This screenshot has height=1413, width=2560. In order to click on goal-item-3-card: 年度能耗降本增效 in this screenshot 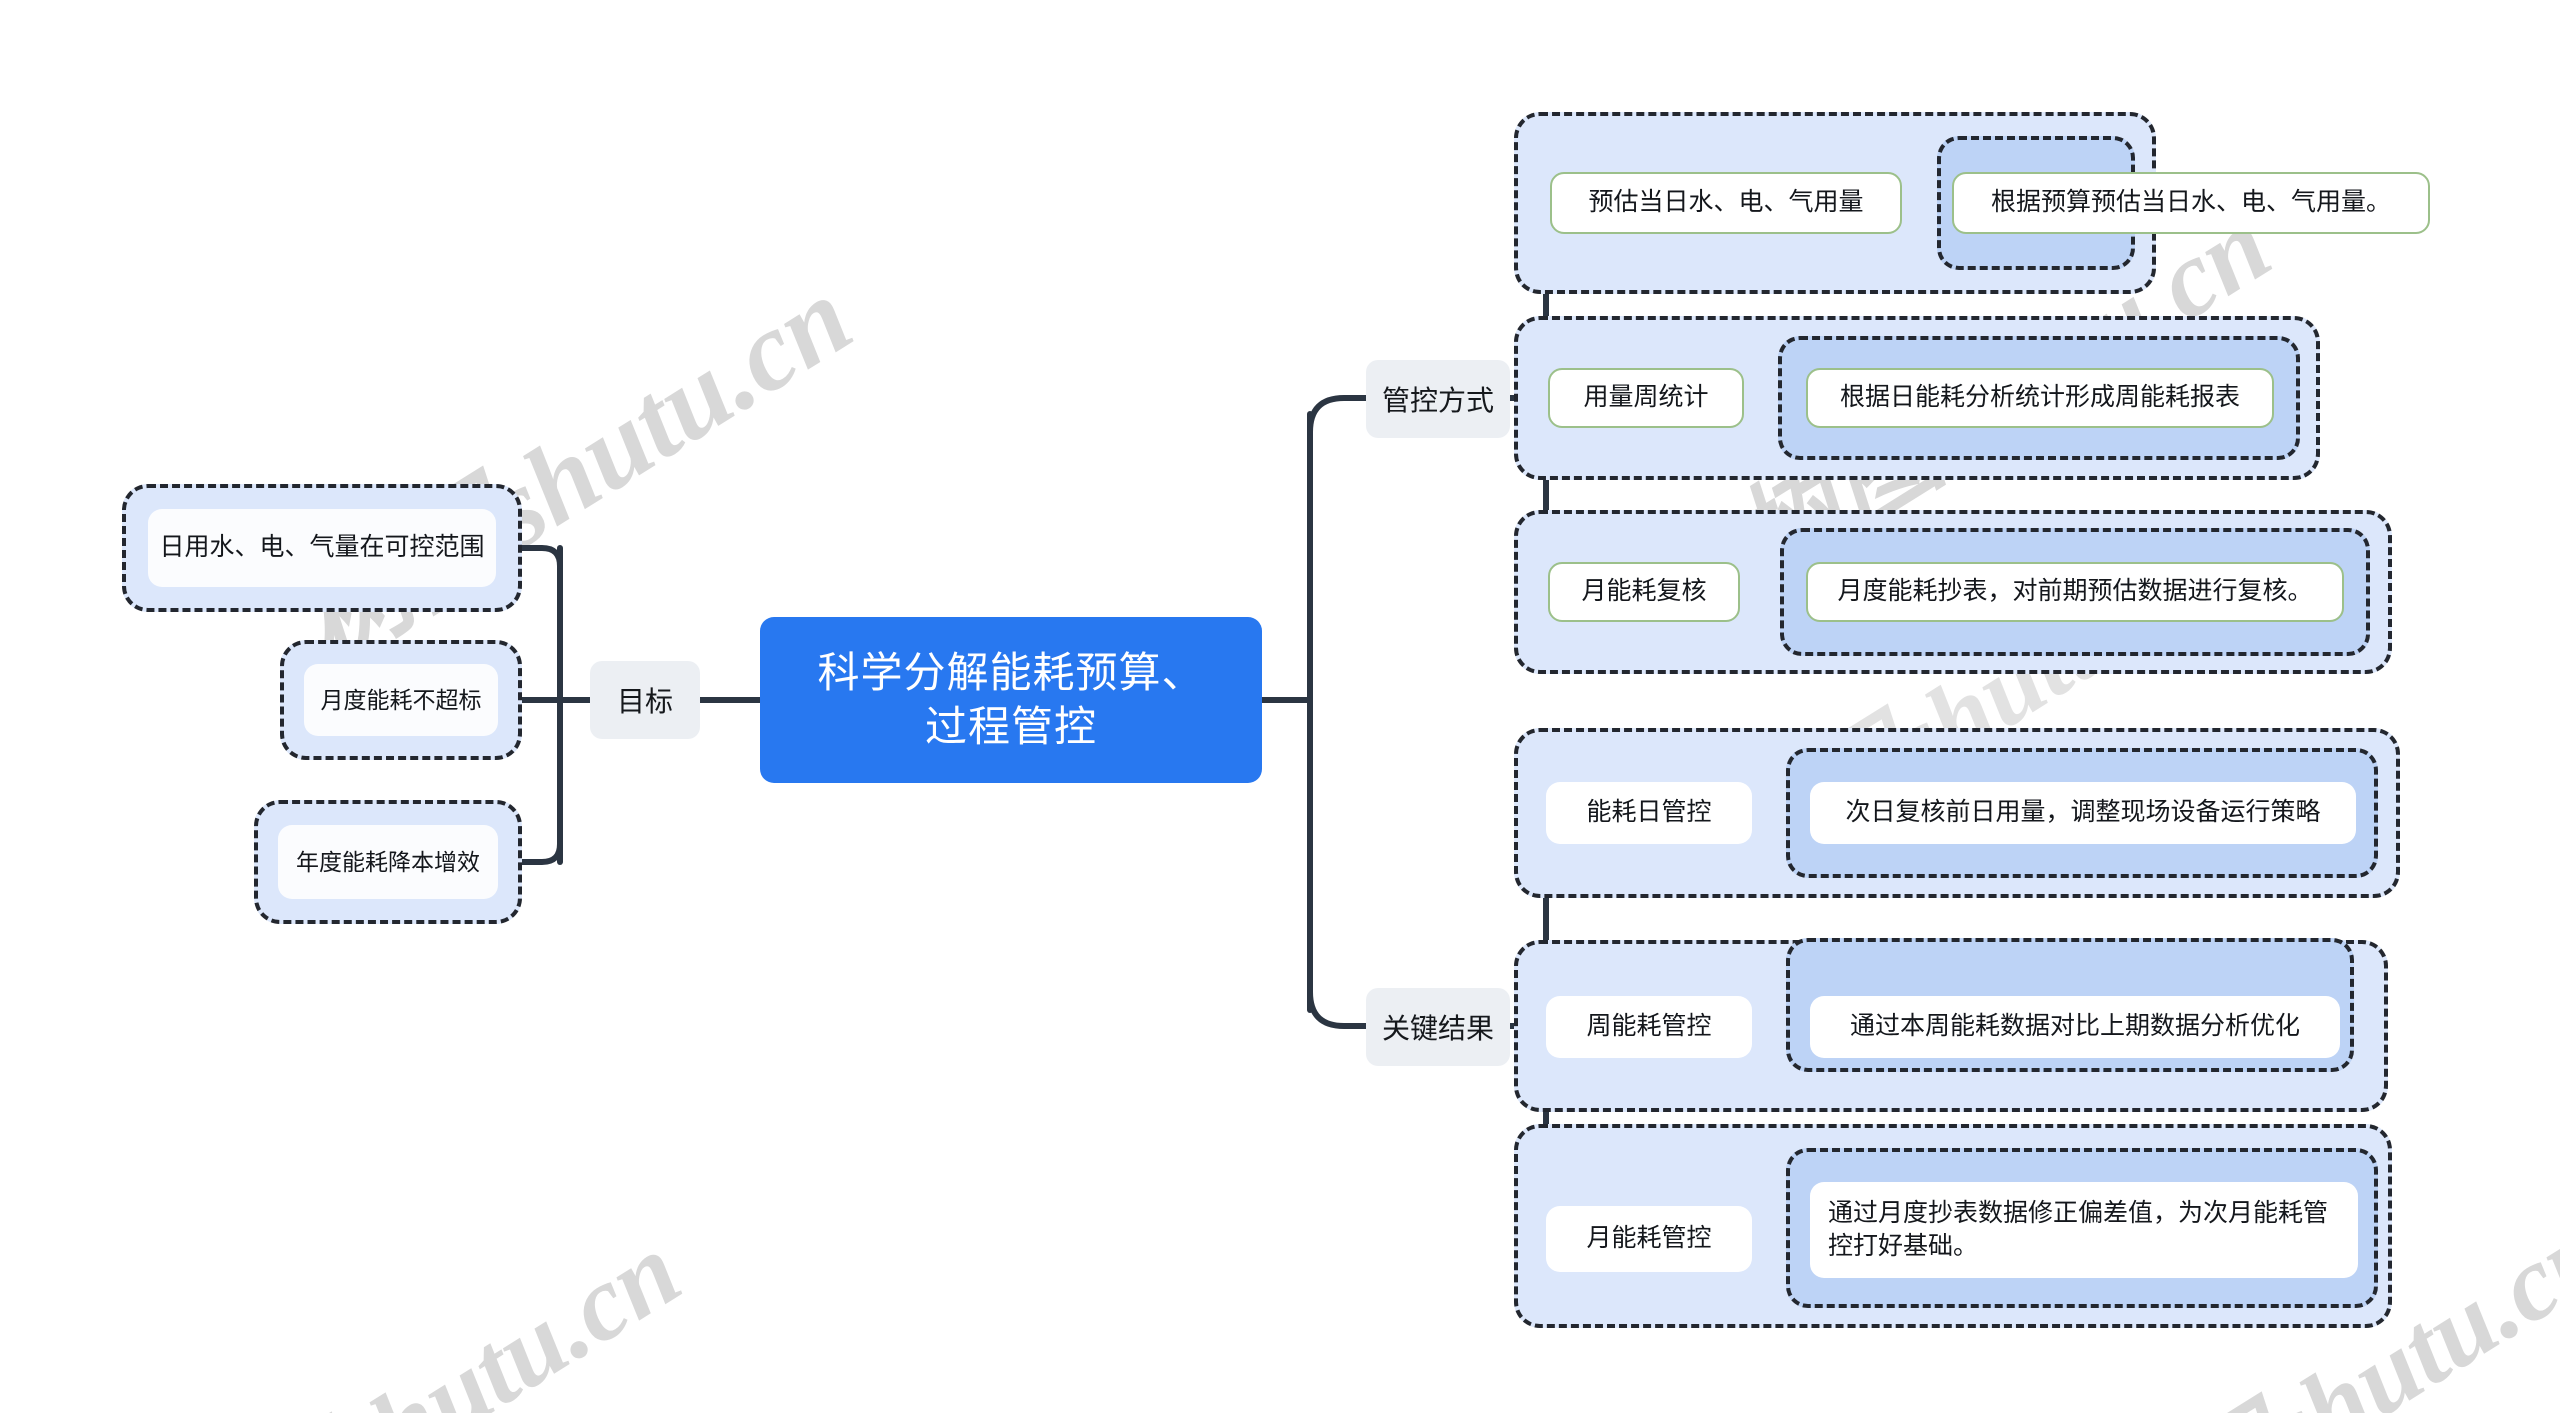, I will do `click(388, 862)`.